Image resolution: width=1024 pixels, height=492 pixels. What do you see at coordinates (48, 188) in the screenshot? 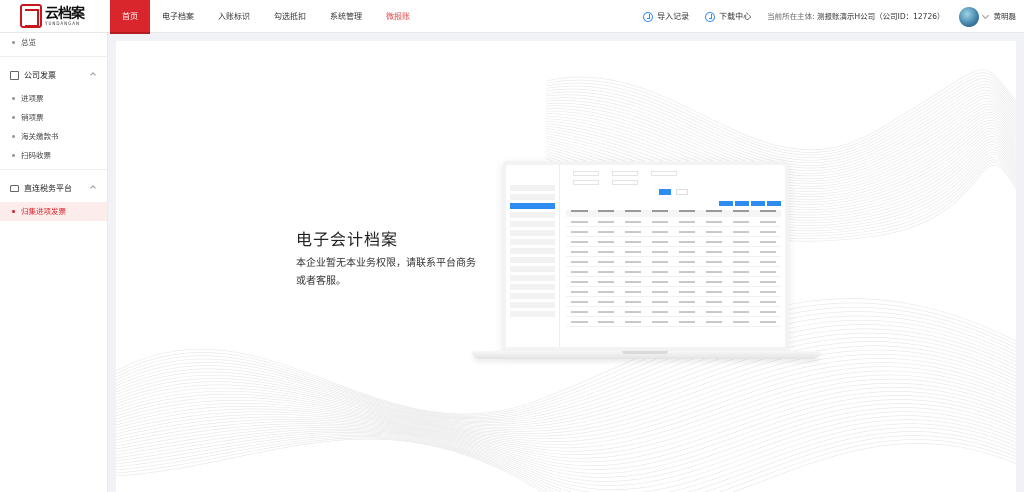
I see `sidebar-group-label: 直连税务平台` at bounding box center [48, 188].